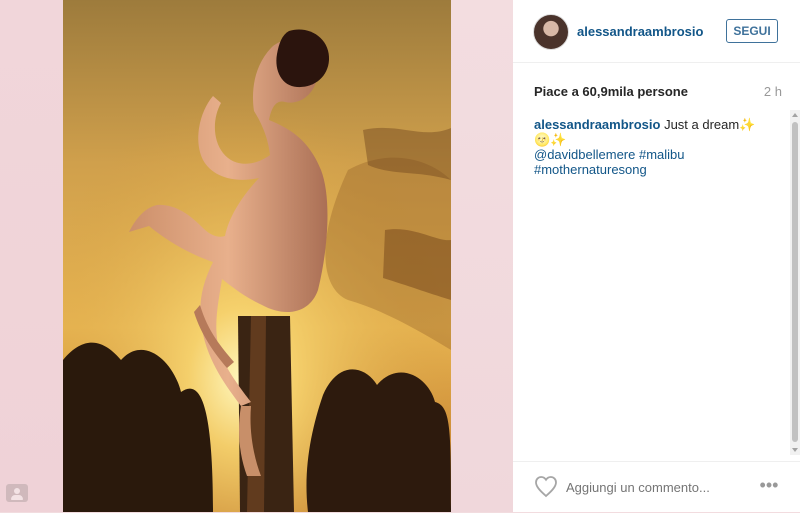 The height and width of the screenshot is (513, 800). What do you see at coordinates (651, 487) in the screenshot?
I see `comment-input` at bounding box center [651, 487].